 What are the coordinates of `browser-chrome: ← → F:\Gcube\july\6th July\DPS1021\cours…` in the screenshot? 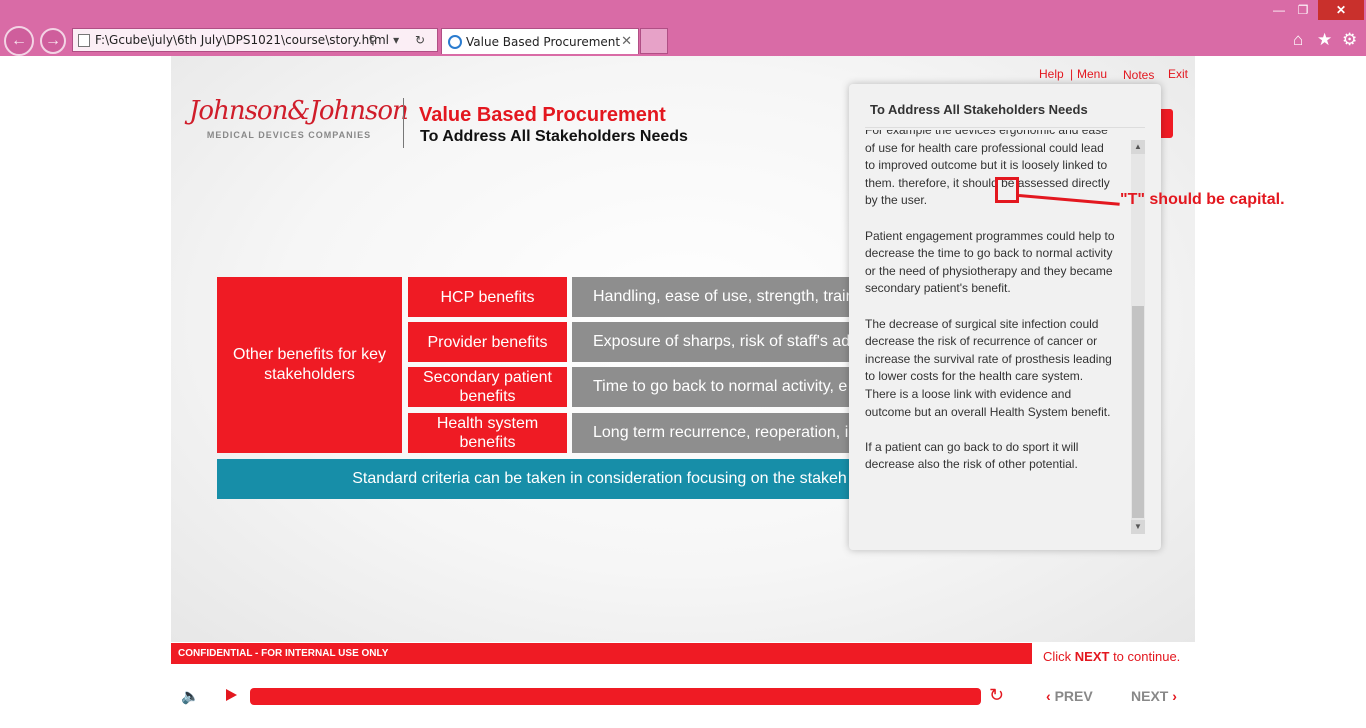 It's located at (683, 28).